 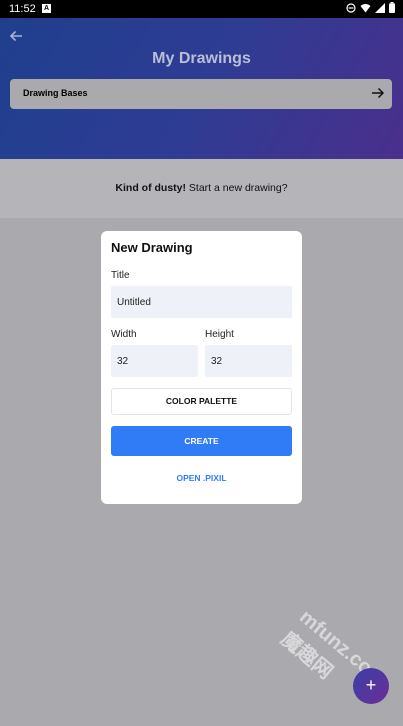 I want to click on width-label: Width, so click(x=124, y=334).